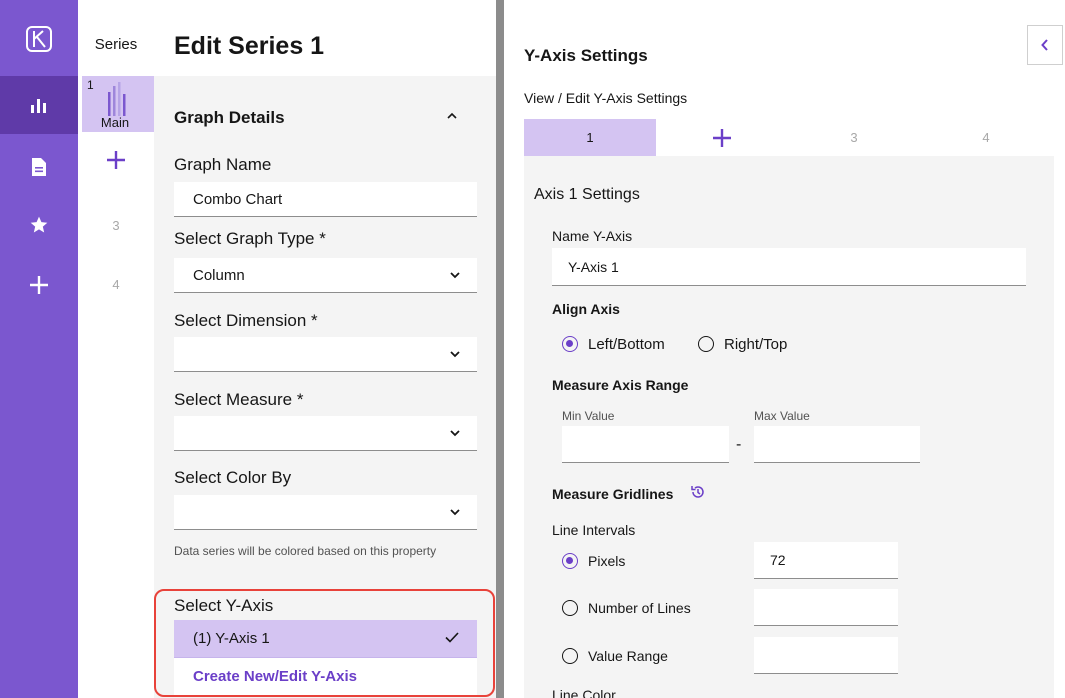 The height and width of the screenshot is (698, 1065). I want to click on rail-item-documents, so click(39, 167).